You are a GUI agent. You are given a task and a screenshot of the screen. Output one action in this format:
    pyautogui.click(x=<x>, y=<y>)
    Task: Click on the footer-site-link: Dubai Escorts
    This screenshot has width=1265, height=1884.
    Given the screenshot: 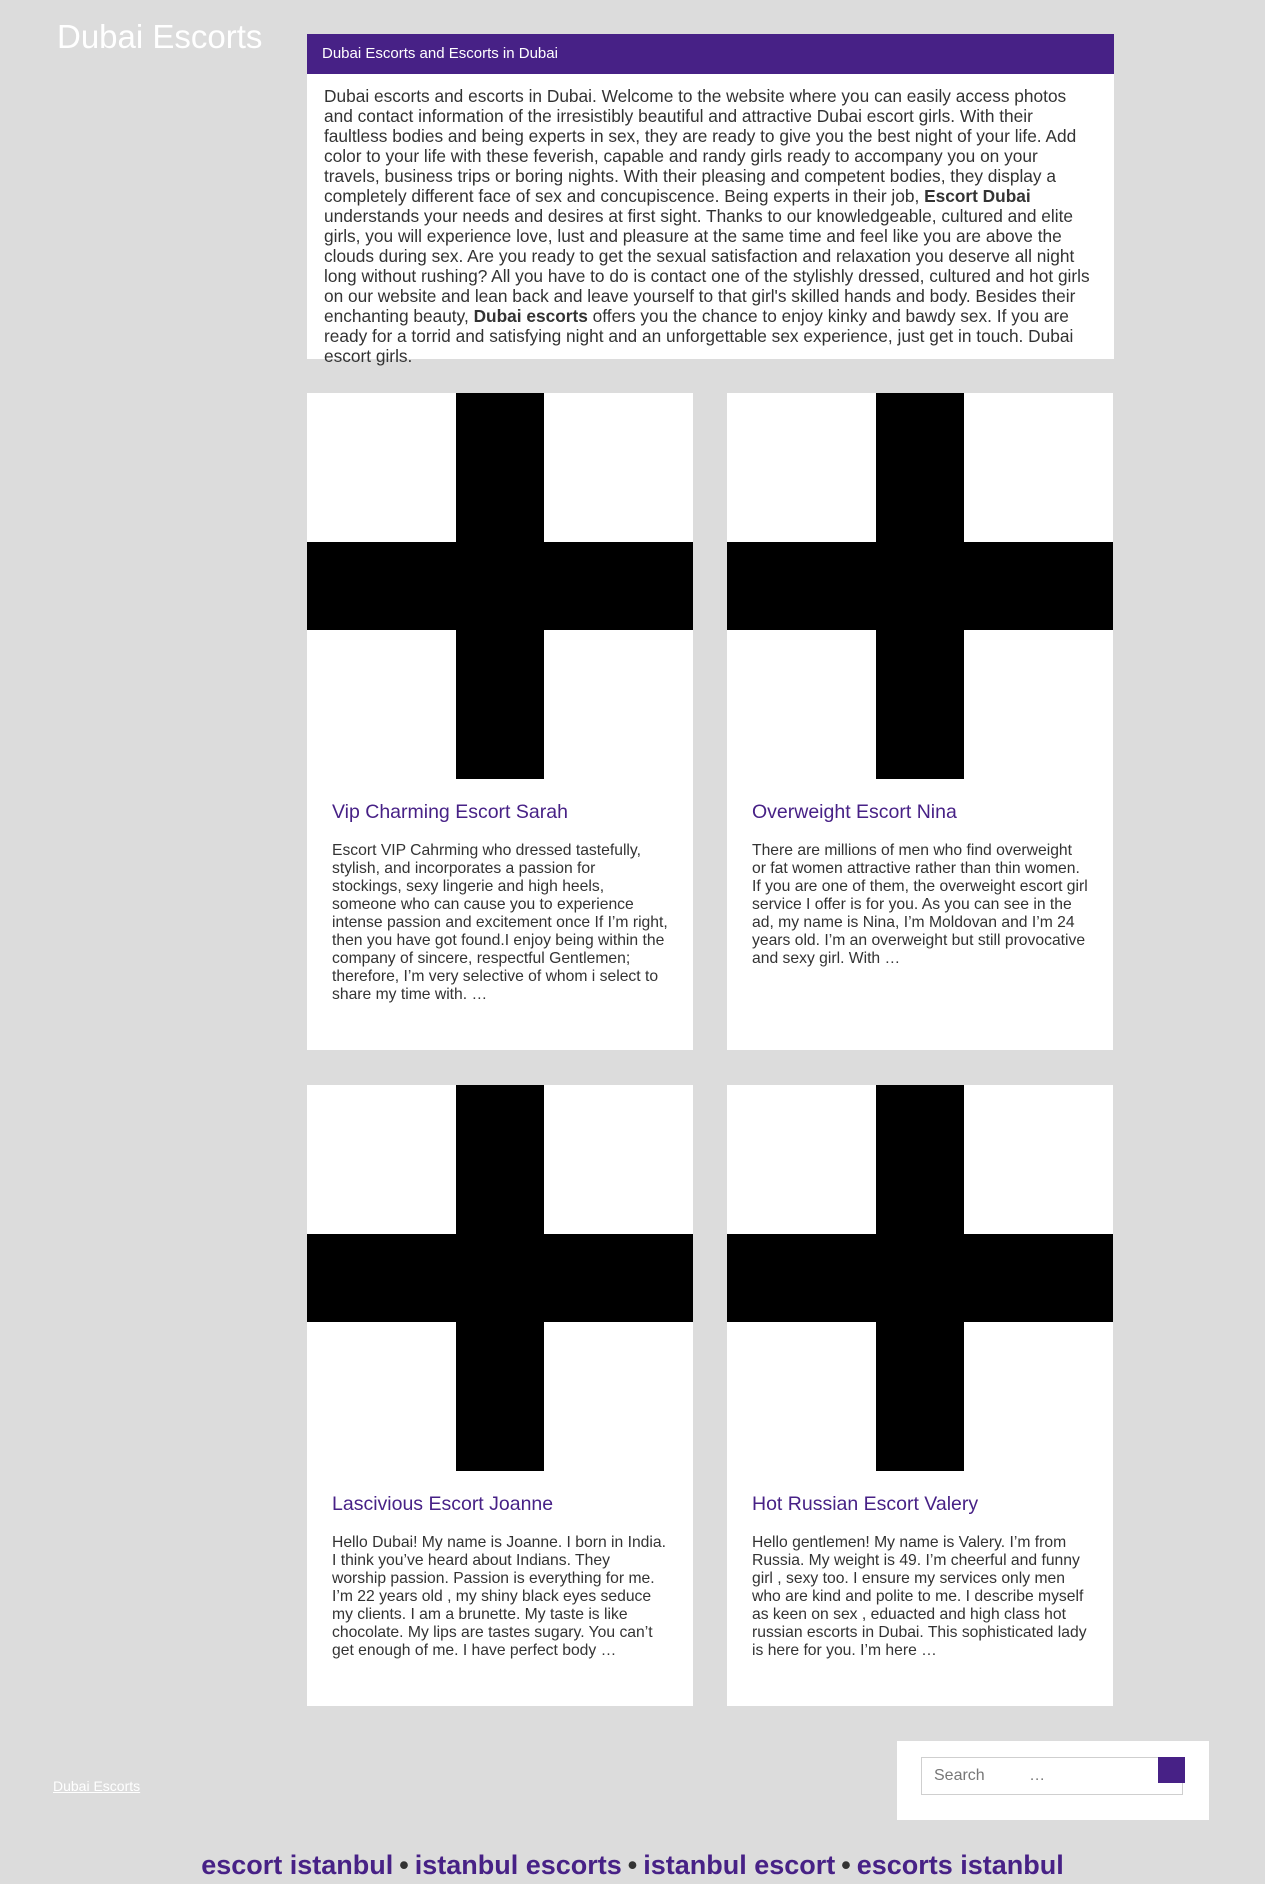 What is the action you would take?
    pyautogui.click(x=96, y=1786)
    